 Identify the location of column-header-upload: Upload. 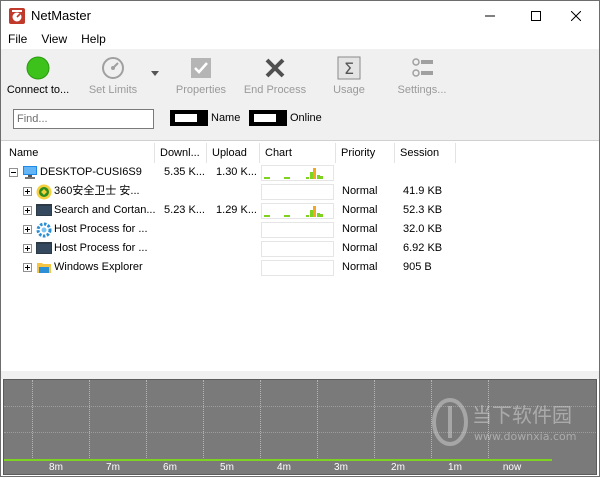
(234, 153).